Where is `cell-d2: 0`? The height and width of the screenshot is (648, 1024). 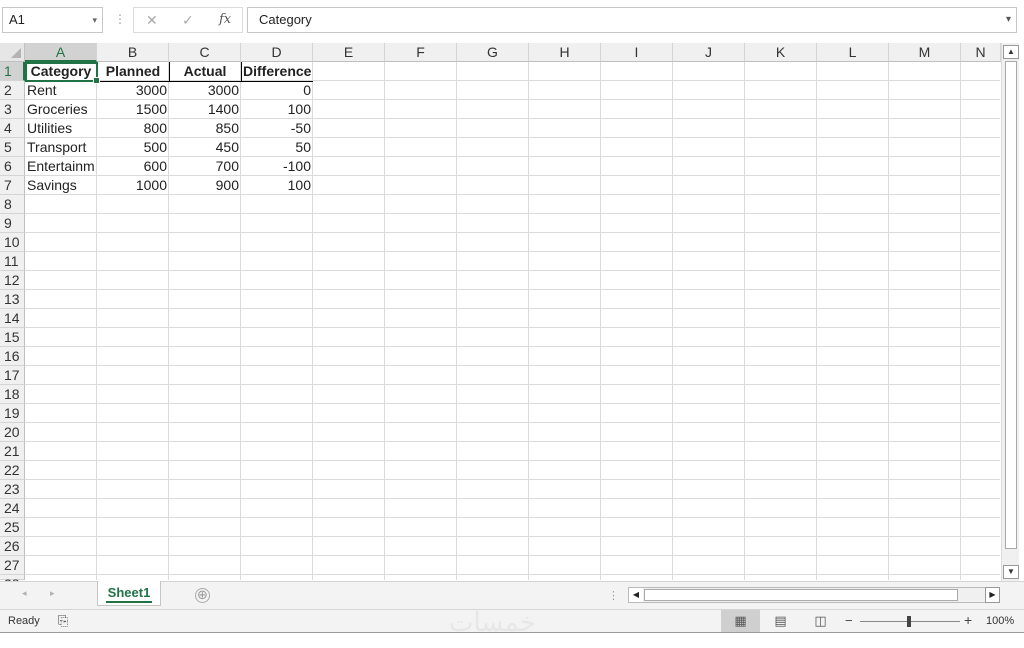 cell-d2: 0 is located at coordinates (277, 90).